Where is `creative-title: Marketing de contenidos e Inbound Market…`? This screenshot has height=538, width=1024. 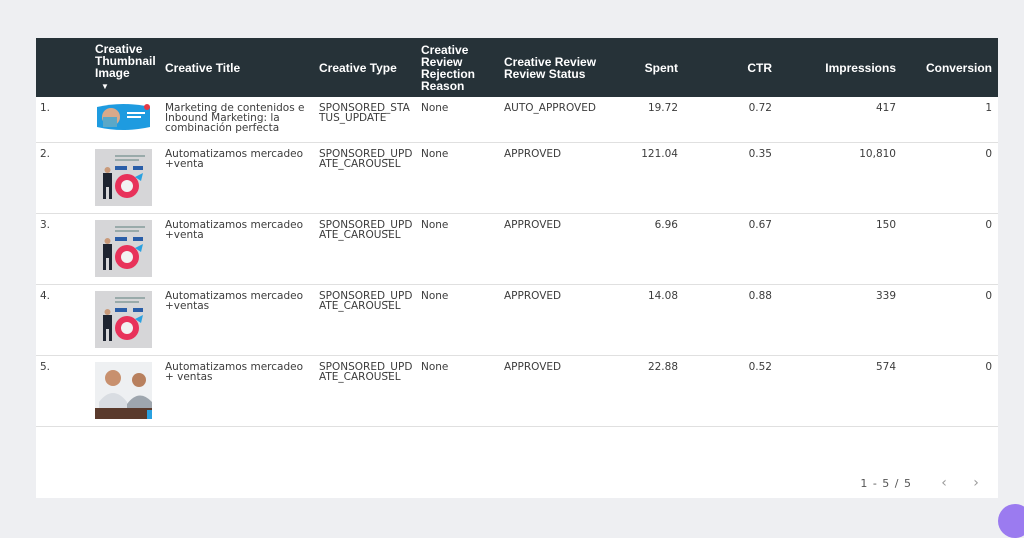
creative-title: Marketing de contenidos e Inbound Market… is located at coordinates (238, 120).